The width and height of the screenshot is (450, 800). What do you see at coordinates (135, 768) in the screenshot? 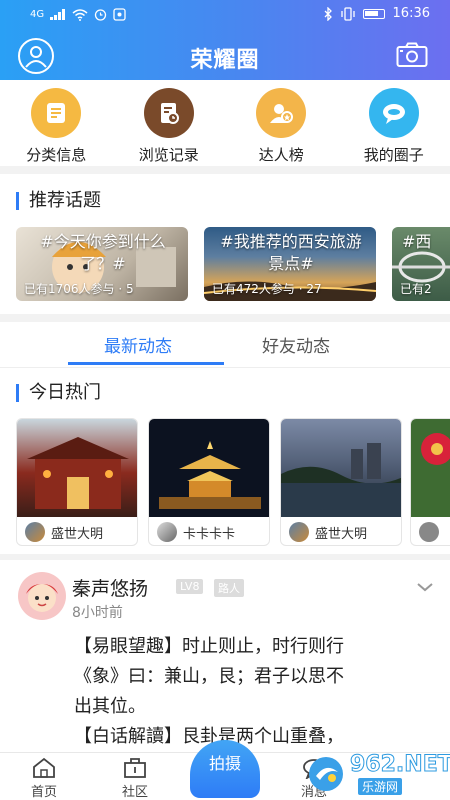
I see `community-icon` at bounding box center [135, 768].